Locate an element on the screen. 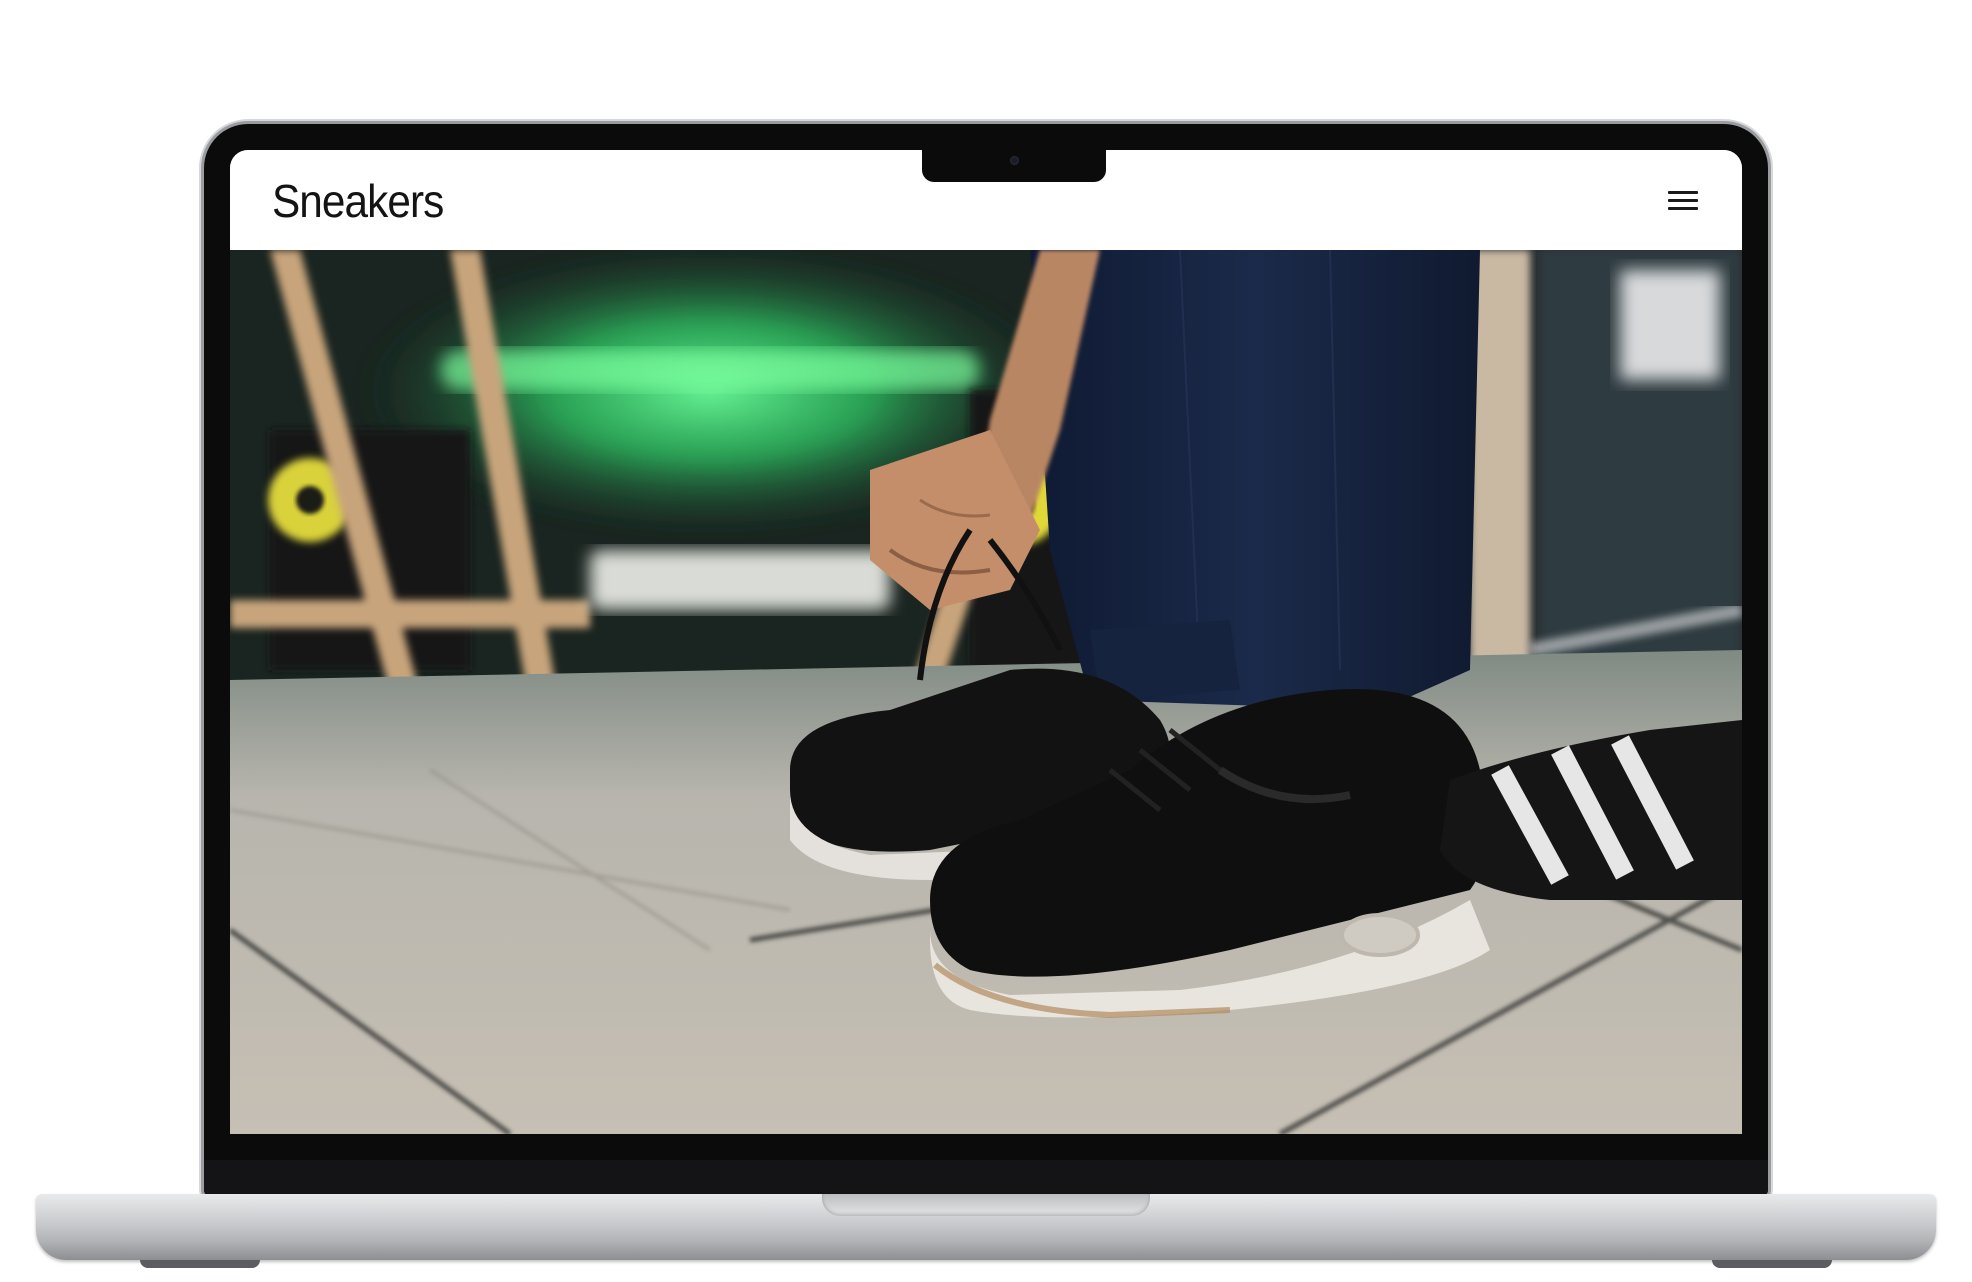 The image size is (1972, 1282). camera-icon is located at coordinates (1014, 160).